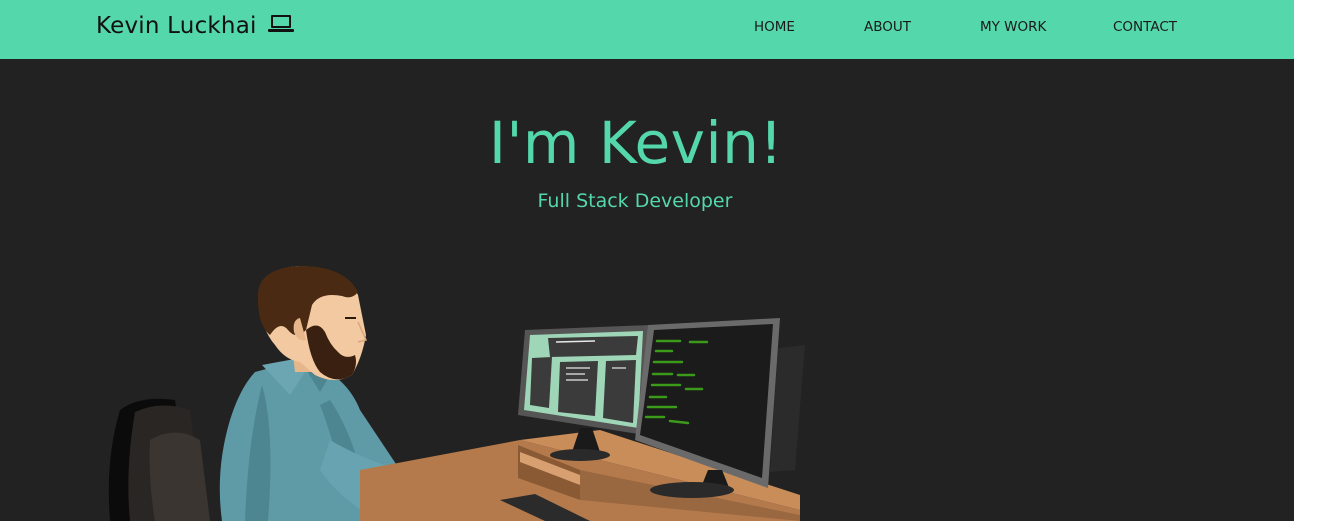 The height and width of the screenshot is (521, 1331). I want to click on nav-contact: CONTACT, so click(1145, 27).